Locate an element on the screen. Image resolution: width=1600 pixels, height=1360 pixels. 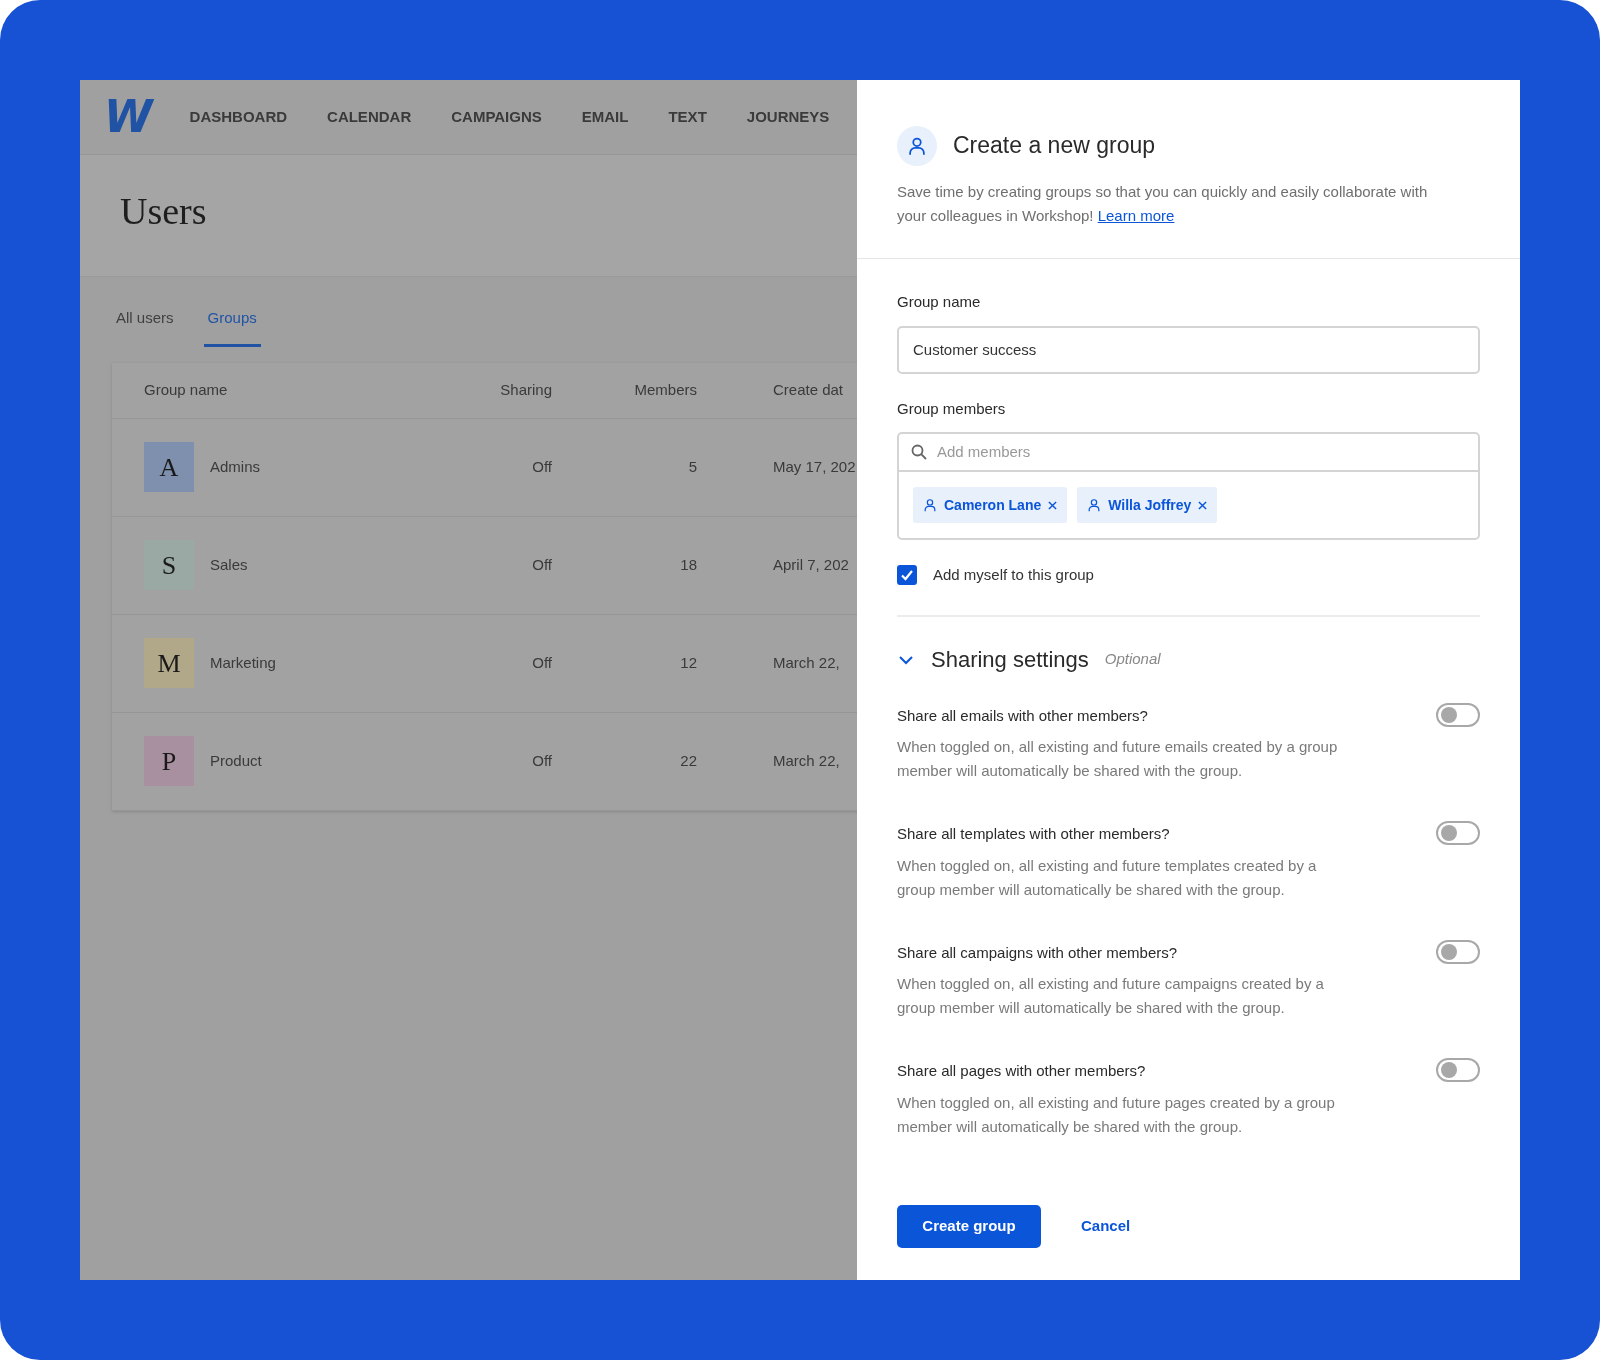
optional-label: Optional is located at coordinates (1132, 659).